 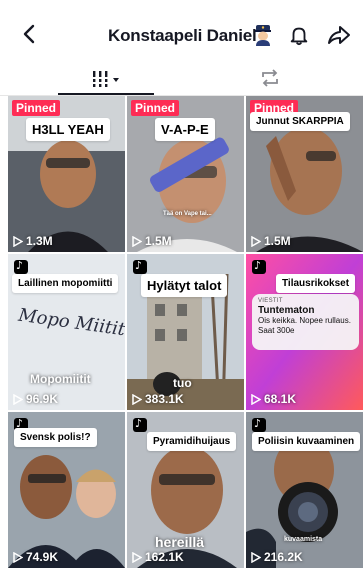 I want to click on chevron-left-icon, so click(x=30, y=34).